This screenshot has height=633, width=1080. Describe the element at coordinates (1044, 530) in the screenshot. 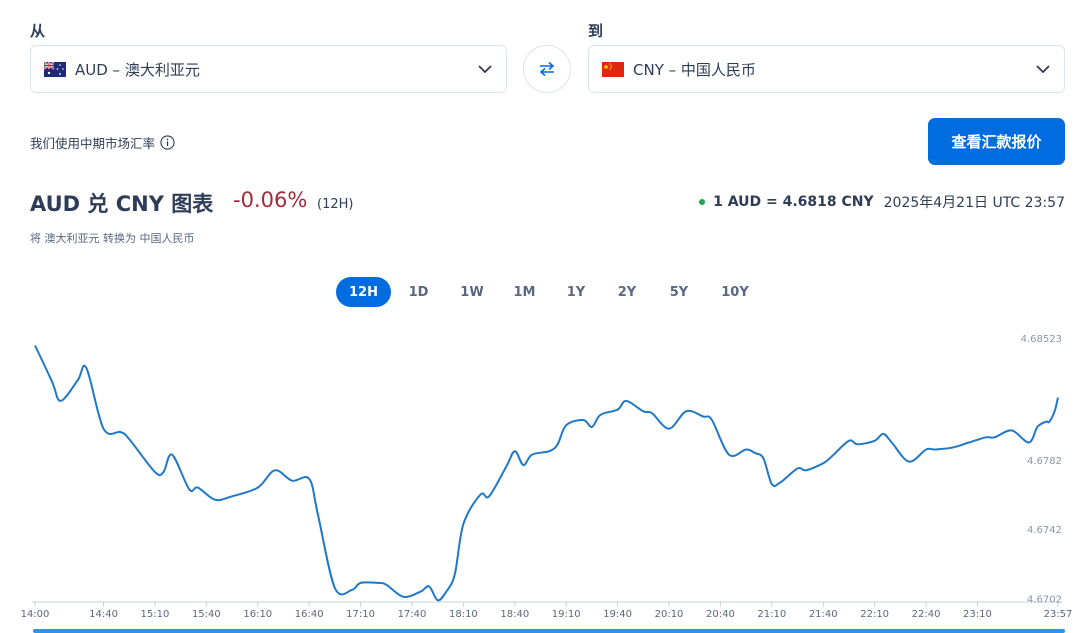

I see `y-tick-label: 4.6742` at that location.